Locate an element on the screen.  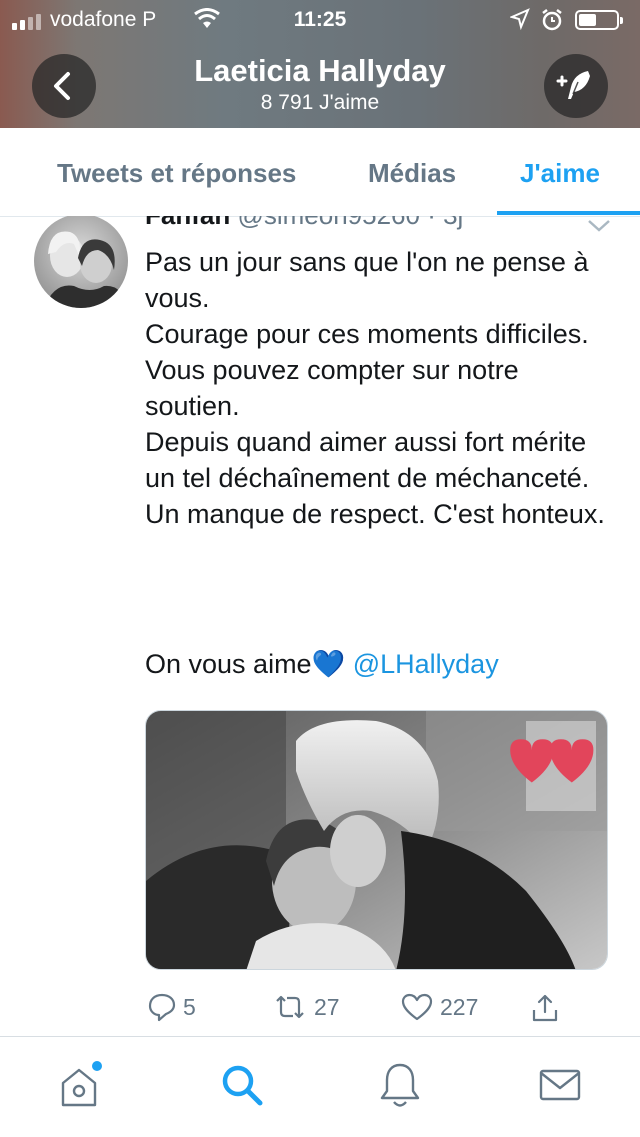
share-button is located at coordinates (545, 1008).